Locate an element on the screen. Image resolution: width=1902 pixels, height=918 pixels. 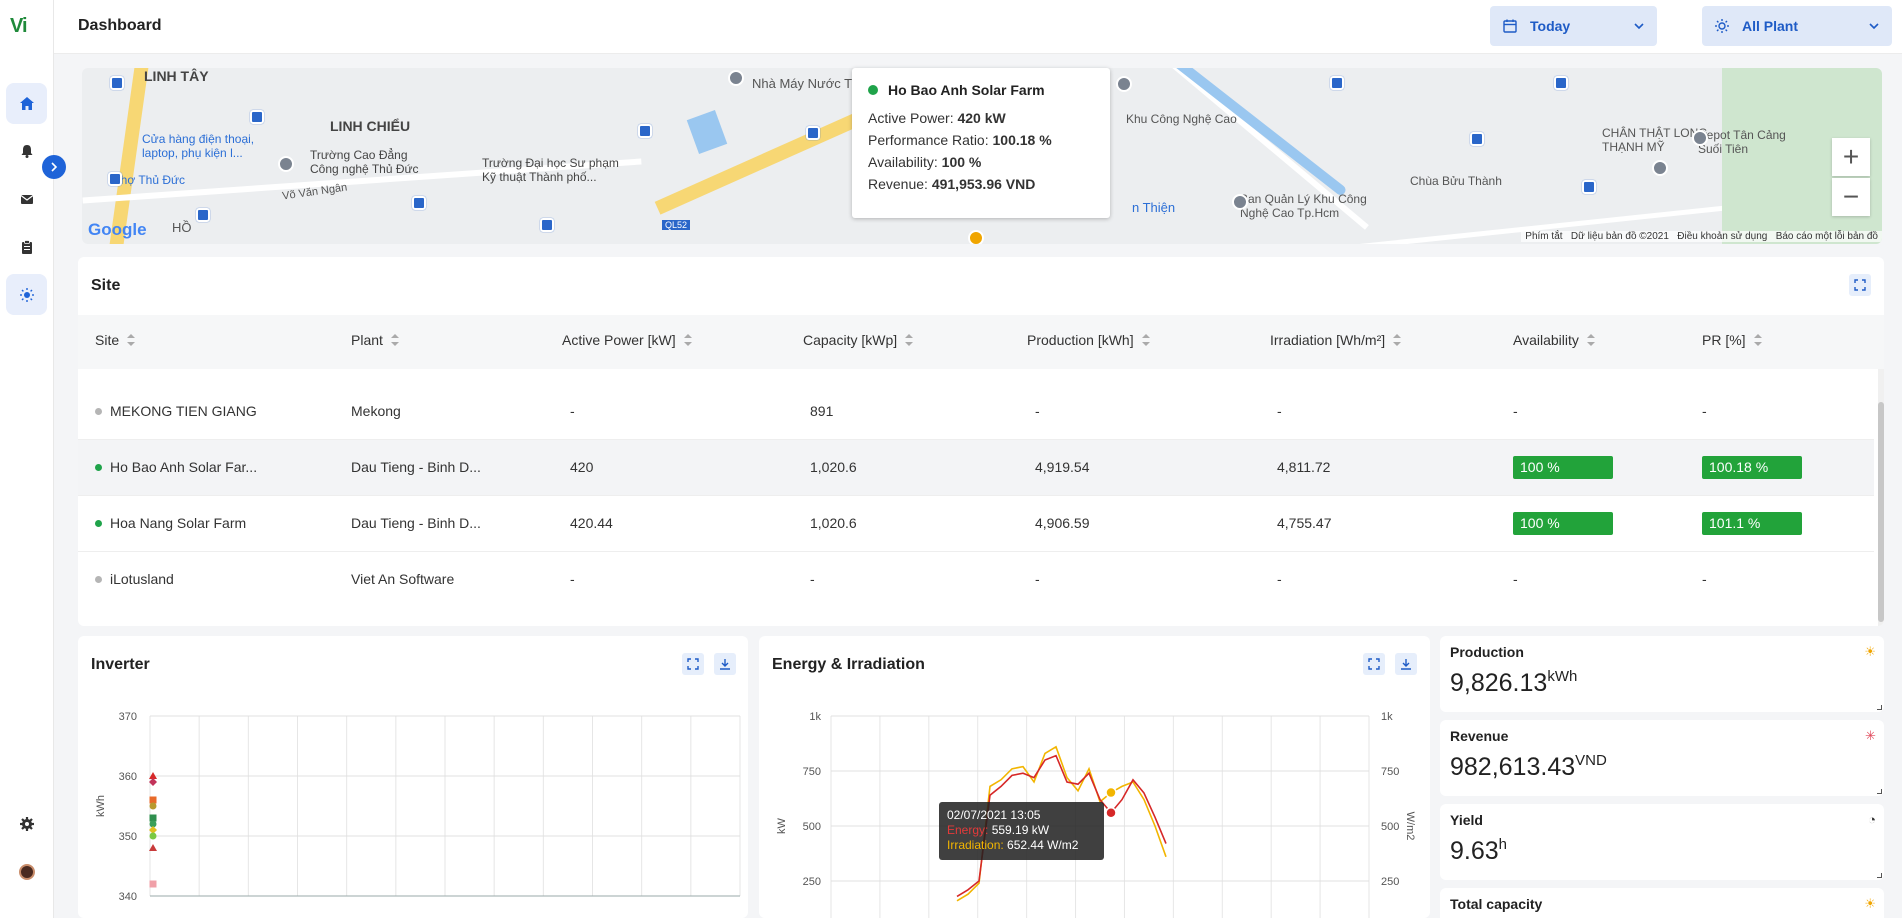
col-pr: PR [%] is located at coordinates (1732, 340).